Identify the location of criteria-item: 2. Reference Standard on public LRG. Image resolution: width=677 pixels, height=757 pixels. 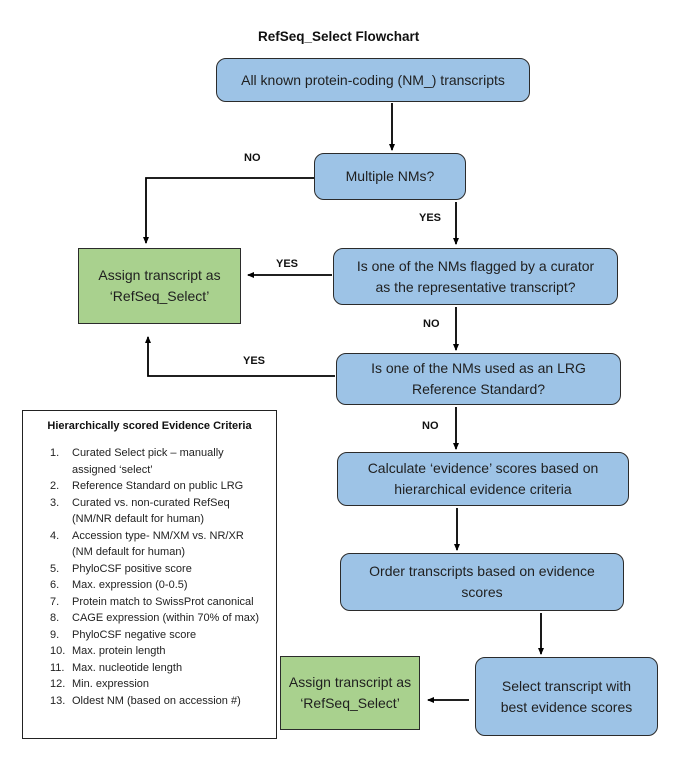
(145, 486).